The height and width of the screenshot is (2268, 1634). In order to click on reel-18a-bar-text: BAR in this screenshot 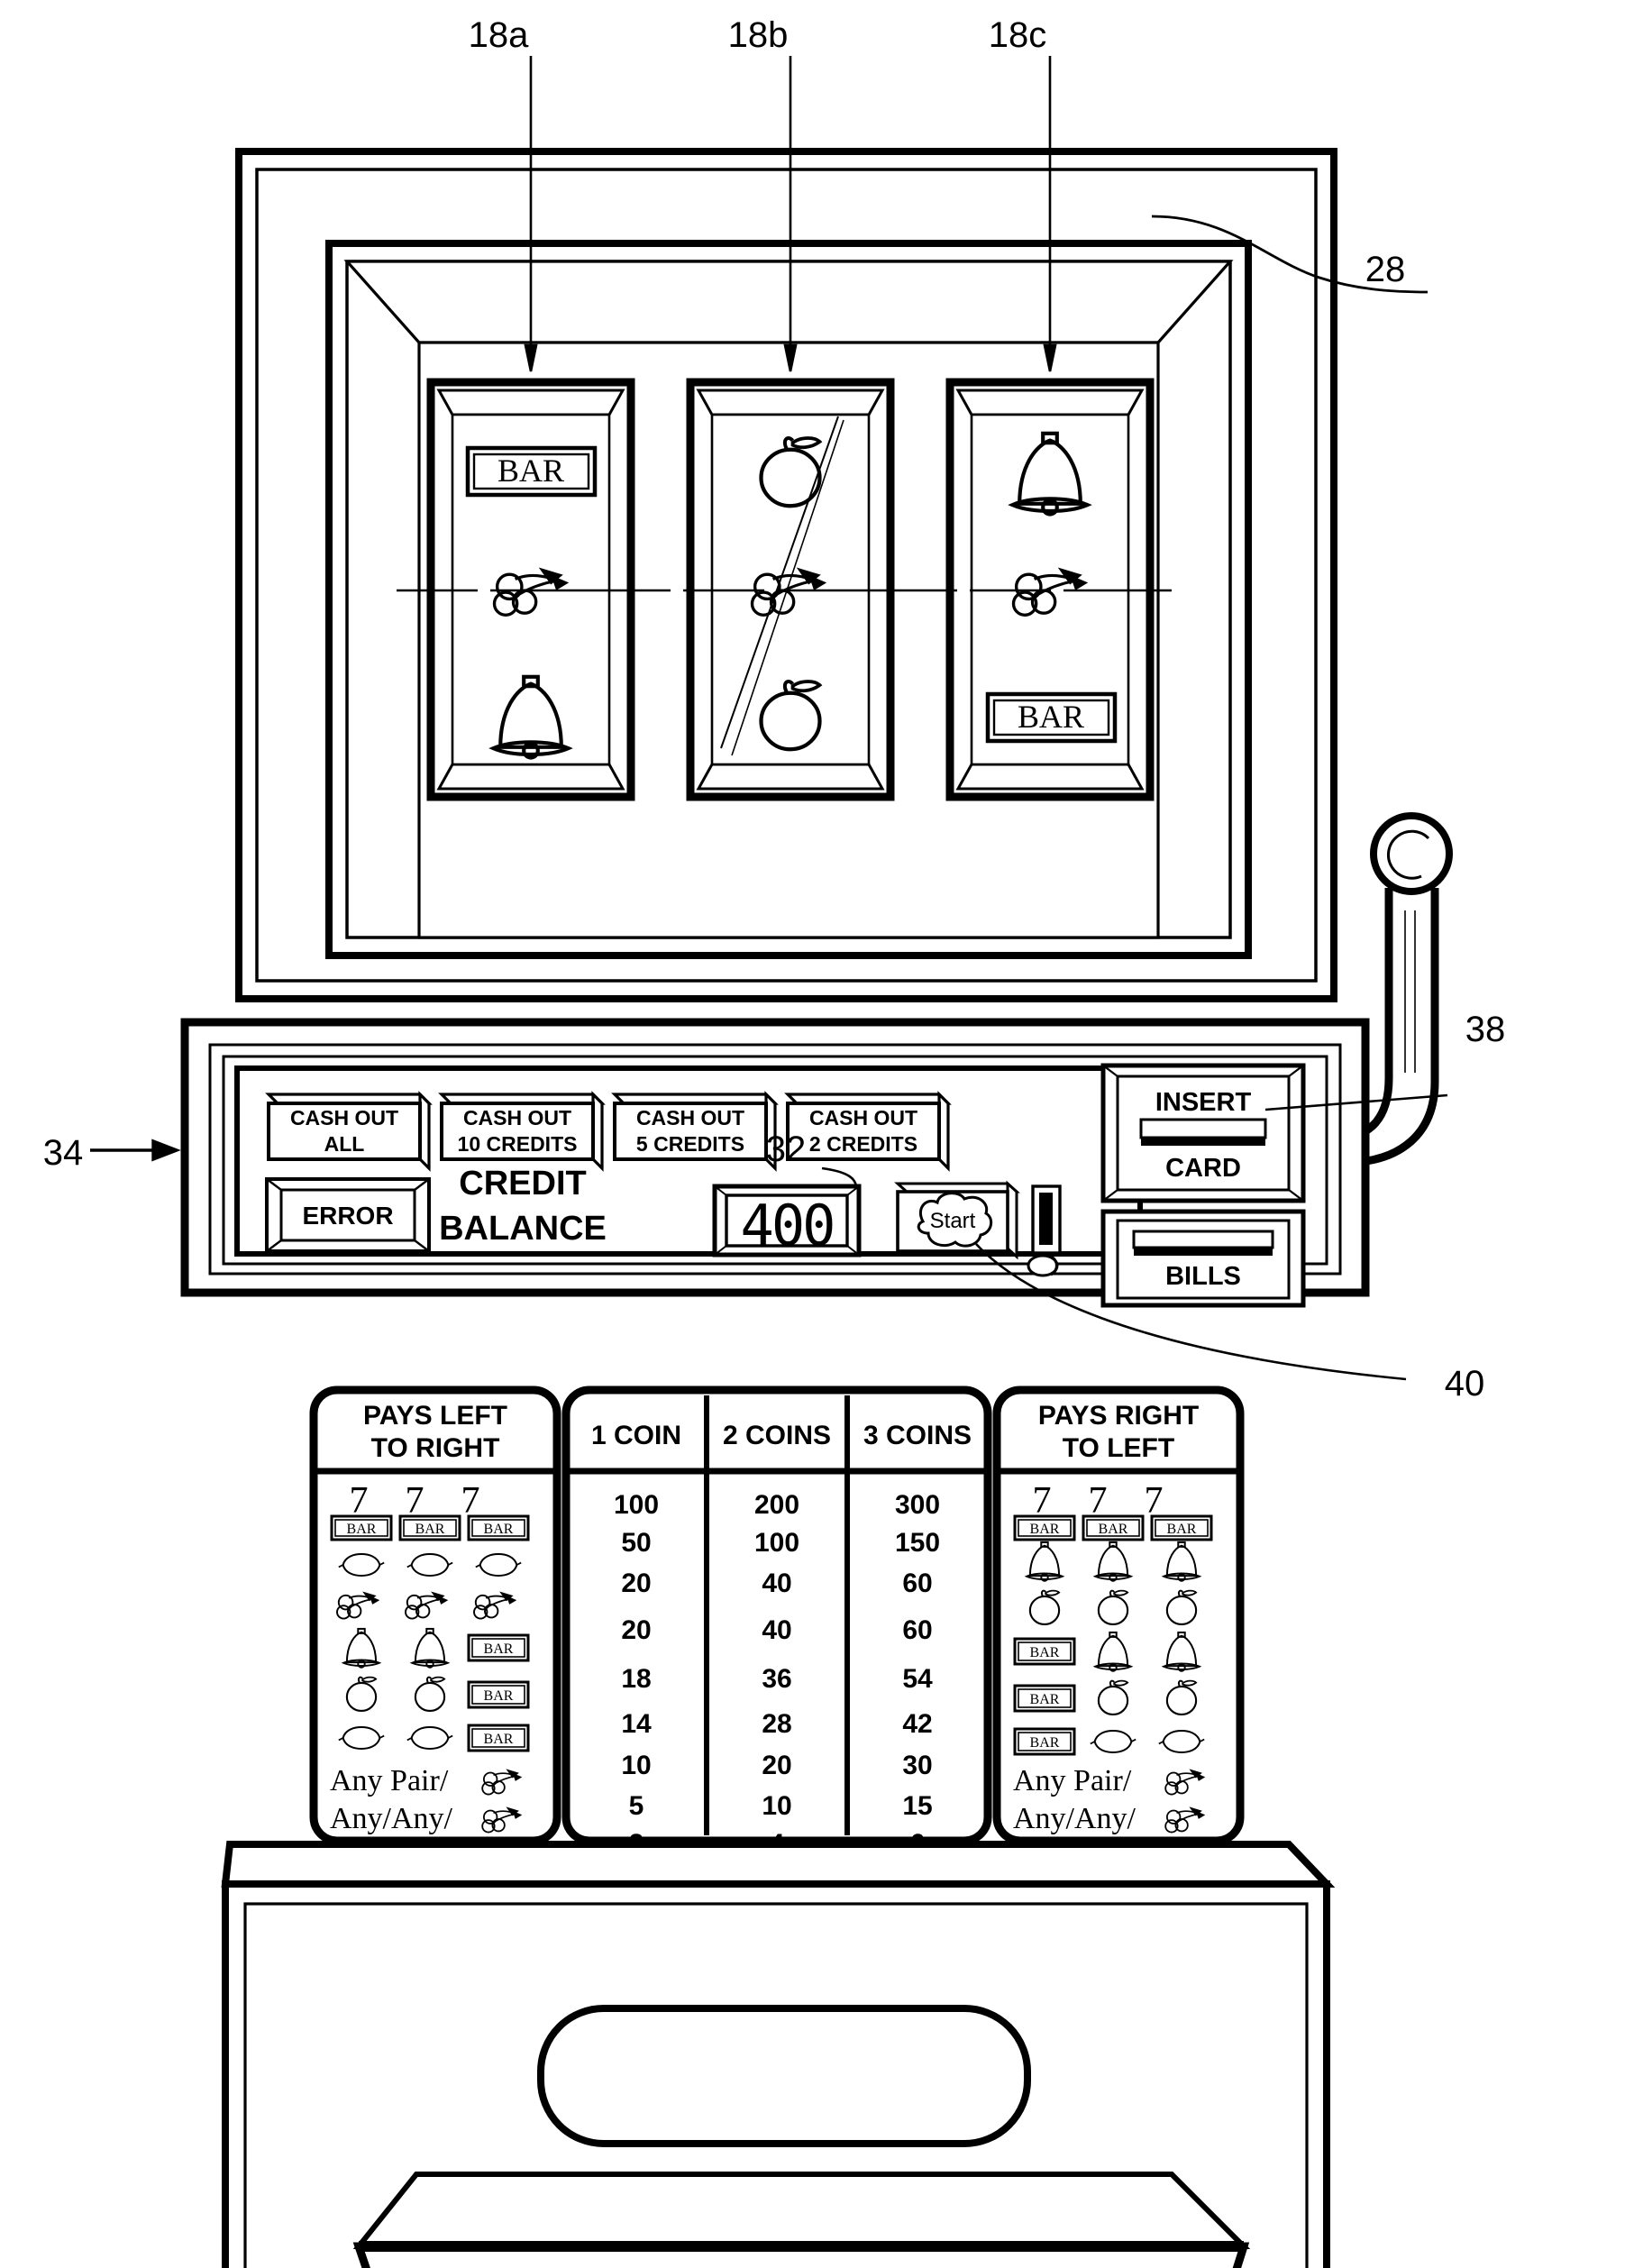, I will do `click(531, 471)`.